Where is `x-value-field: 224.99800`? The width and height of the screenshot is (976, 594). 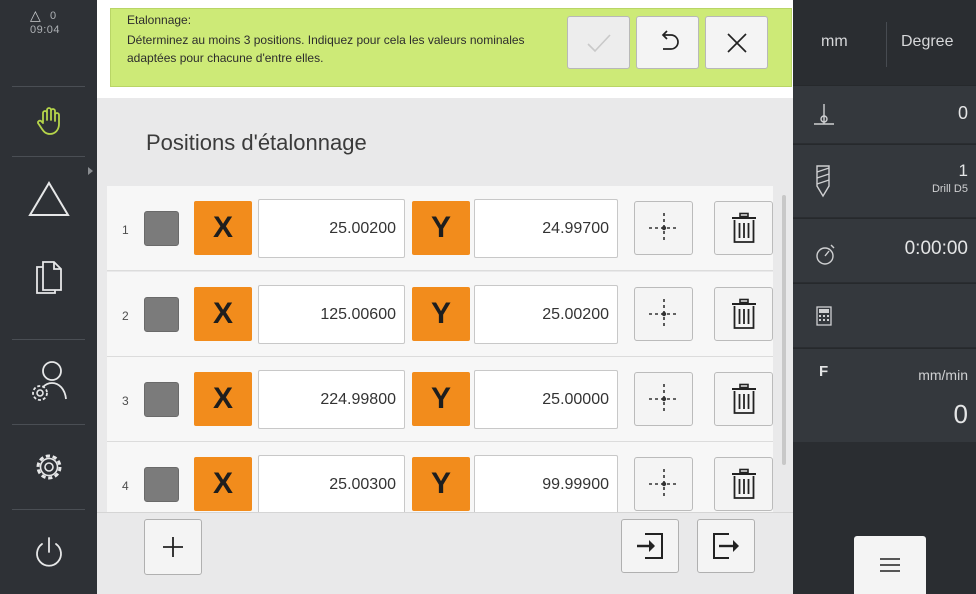
x-value-field: 224.99800 is located at coordinates (331, 399).